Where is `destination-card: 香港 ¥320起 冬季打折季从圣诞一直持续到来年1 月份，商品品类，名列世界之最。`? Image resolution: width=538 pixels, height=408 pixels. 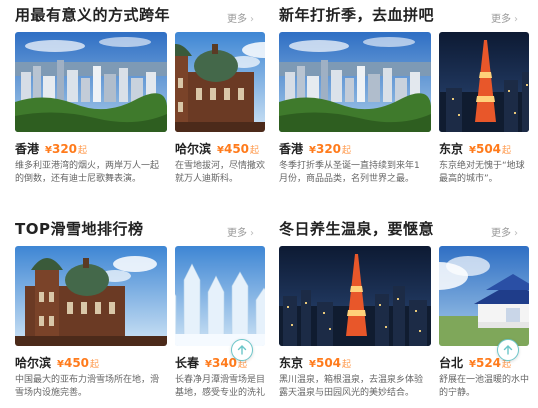
destination-card: 香港 ¥320起 冬季打折季从圣诞一直持续到来年1 月份，商品品类，名列世界之最。 is located at coordinates (355, 117).